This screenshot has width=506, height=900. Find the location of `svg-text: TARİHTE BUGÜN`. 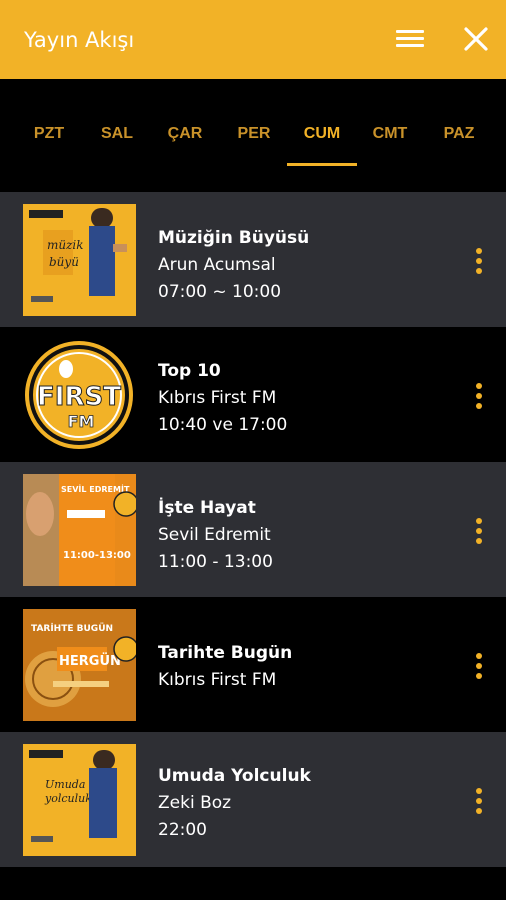

svg-text: TARİHTE BUGÜN is located at coordinates (72, 628).